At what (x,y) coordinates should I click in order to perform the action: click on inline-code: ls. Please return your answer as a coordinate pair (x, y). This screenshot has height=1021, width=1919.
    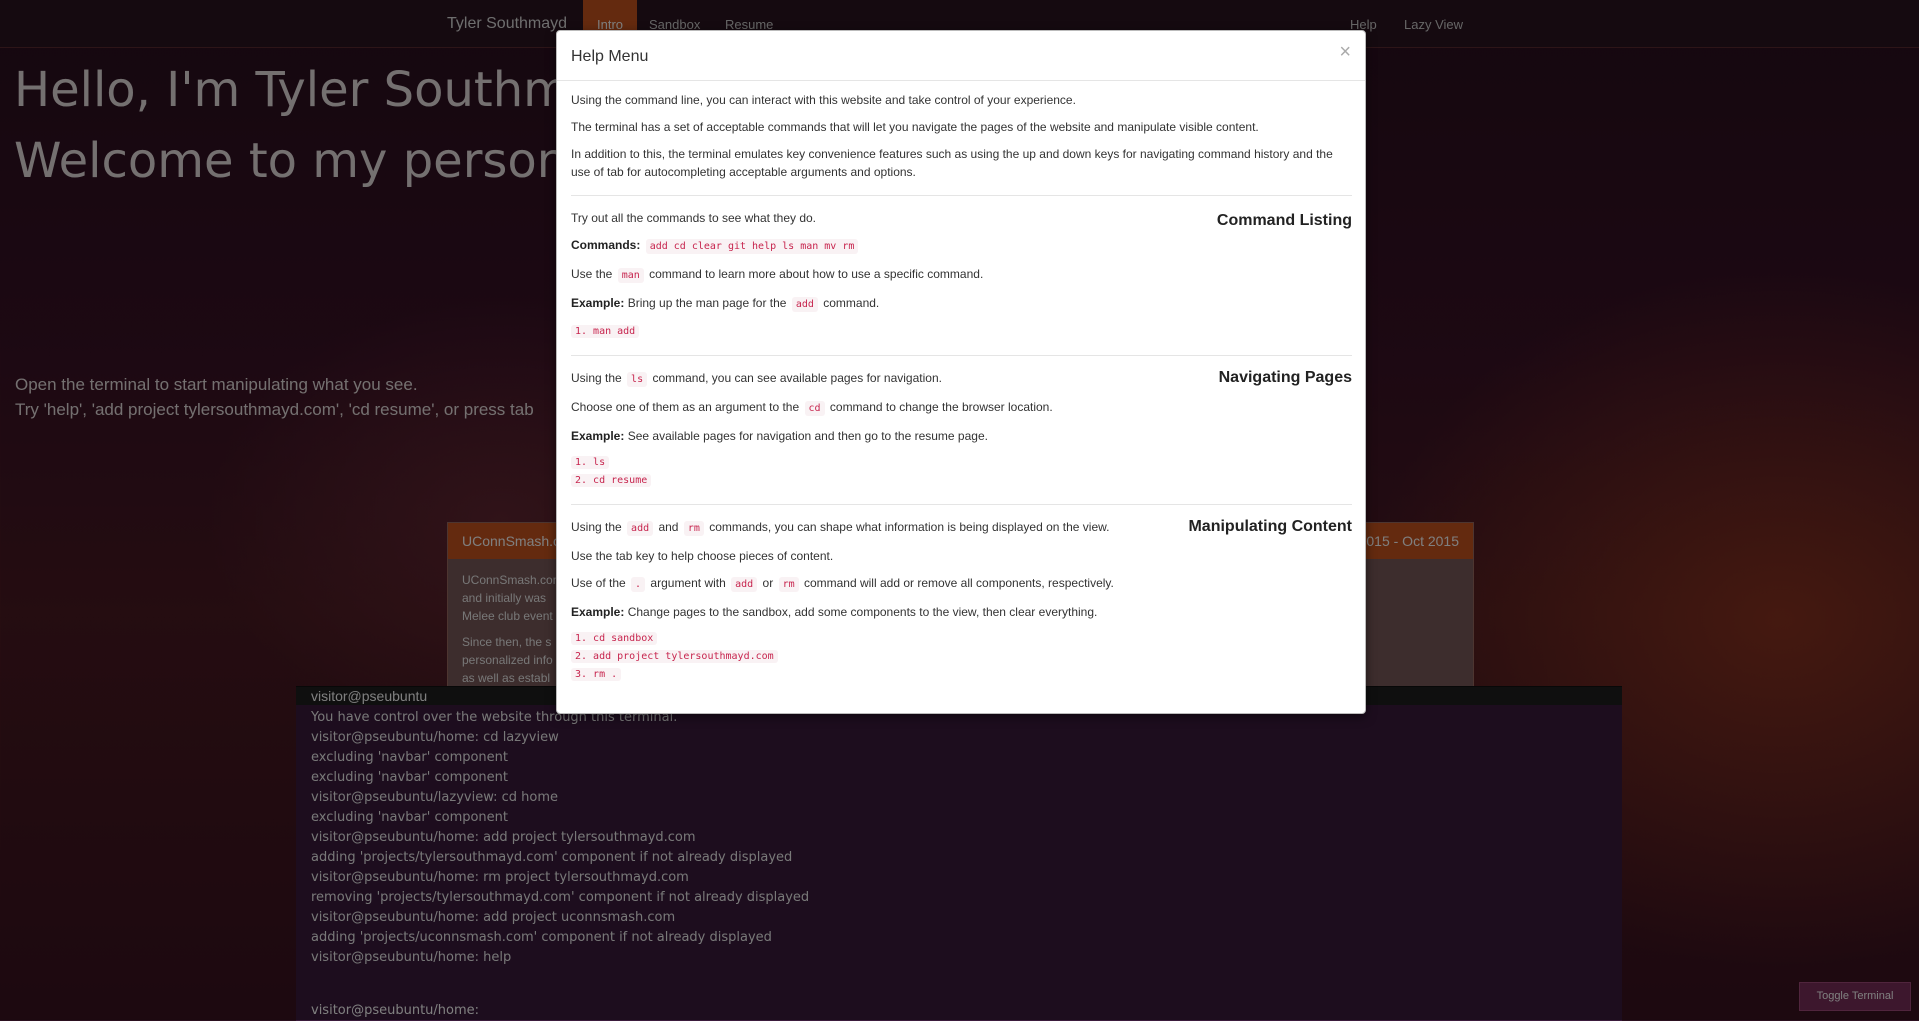
    Looking at the image, I should click on (637, 379).